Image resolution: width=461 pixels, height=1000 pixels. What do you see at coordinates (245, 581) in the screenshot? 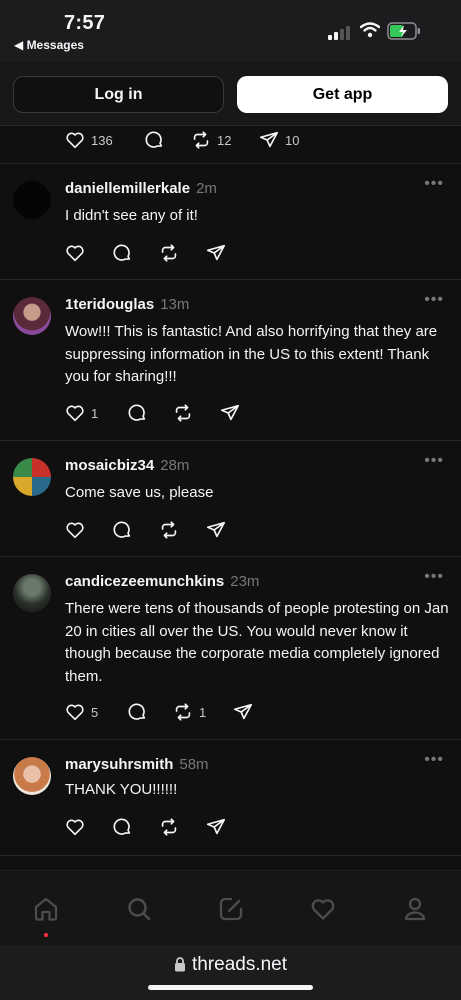
I see `post-time: 23m` at bounding box center [245, 581].